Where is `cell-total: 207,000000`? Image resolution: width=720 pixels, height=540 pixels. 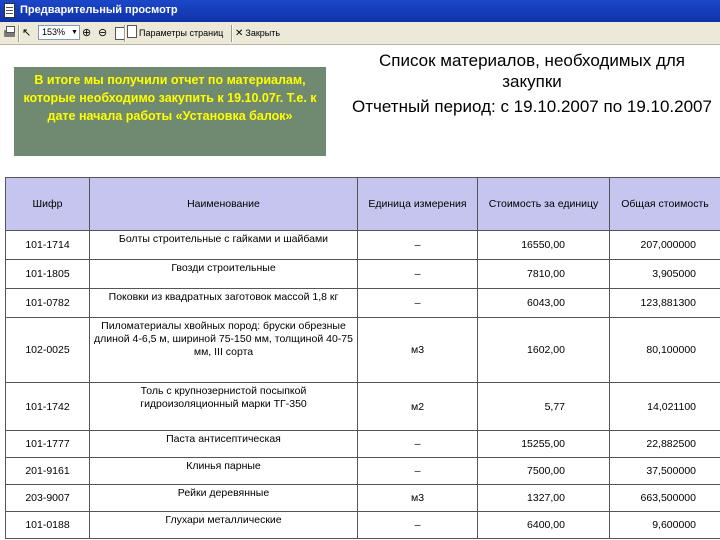 cell-total: 207,000000 is located at coordinates (664, 245).